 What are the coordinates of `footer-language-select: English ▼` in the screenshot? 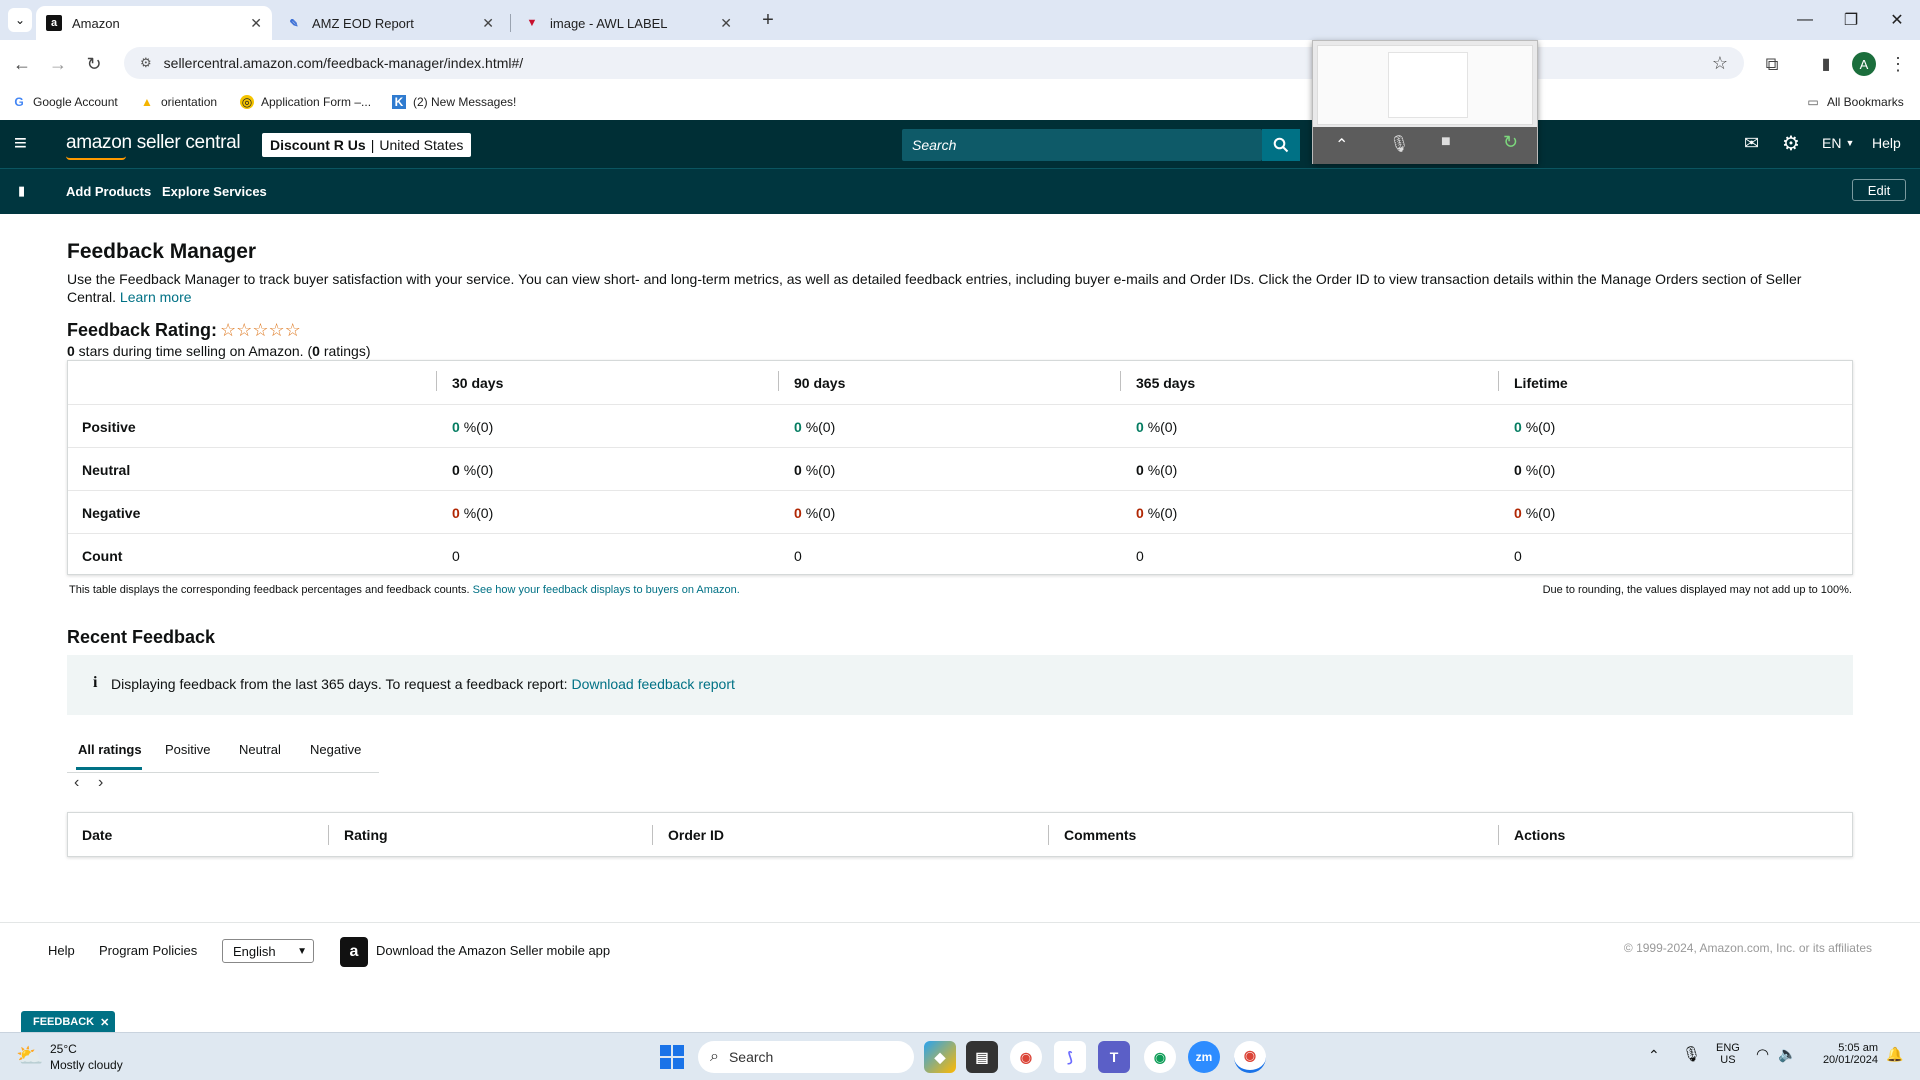 It's located at (268, 951).